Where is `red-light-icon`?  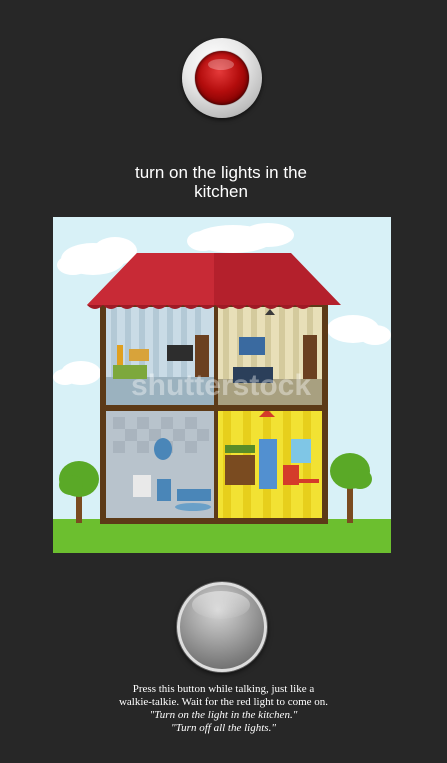 red-light-icon is located at coordinates (222, 78).